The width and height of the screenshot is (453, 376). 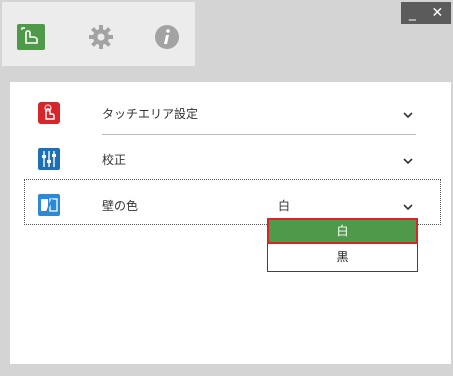 I want to click on touch-settings-icon, so click(x=31, y=37).